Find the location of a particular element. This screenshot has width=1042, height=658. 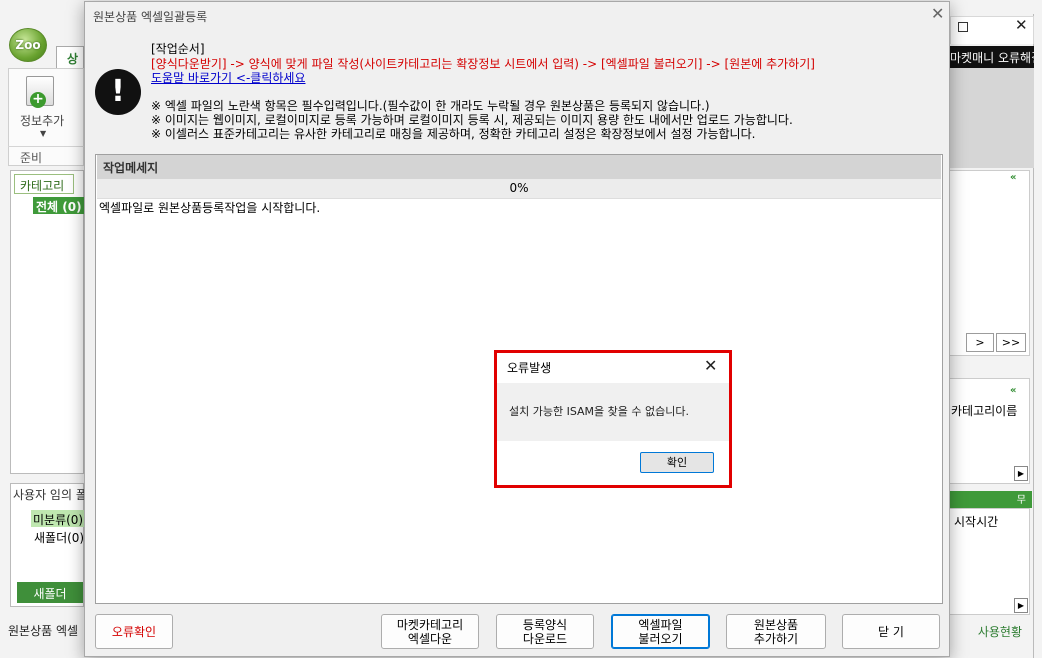

add-icon: + is located at coordinates (38, 100).